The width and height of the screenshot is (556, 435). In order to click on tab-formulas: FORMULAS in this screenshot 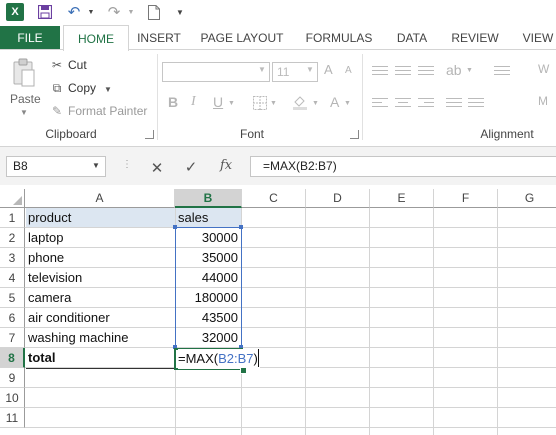, I will do `click(339, 38)`.